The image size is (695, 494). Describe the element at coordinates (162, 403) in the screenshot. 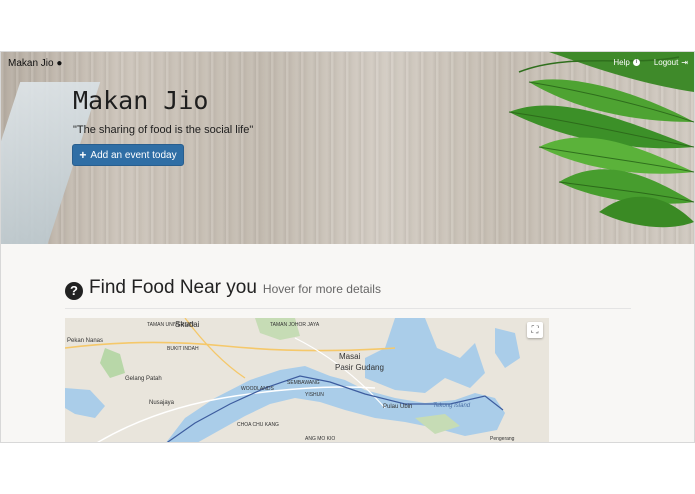

I see `map-label-nusajaya: Nusajaya` at that location.